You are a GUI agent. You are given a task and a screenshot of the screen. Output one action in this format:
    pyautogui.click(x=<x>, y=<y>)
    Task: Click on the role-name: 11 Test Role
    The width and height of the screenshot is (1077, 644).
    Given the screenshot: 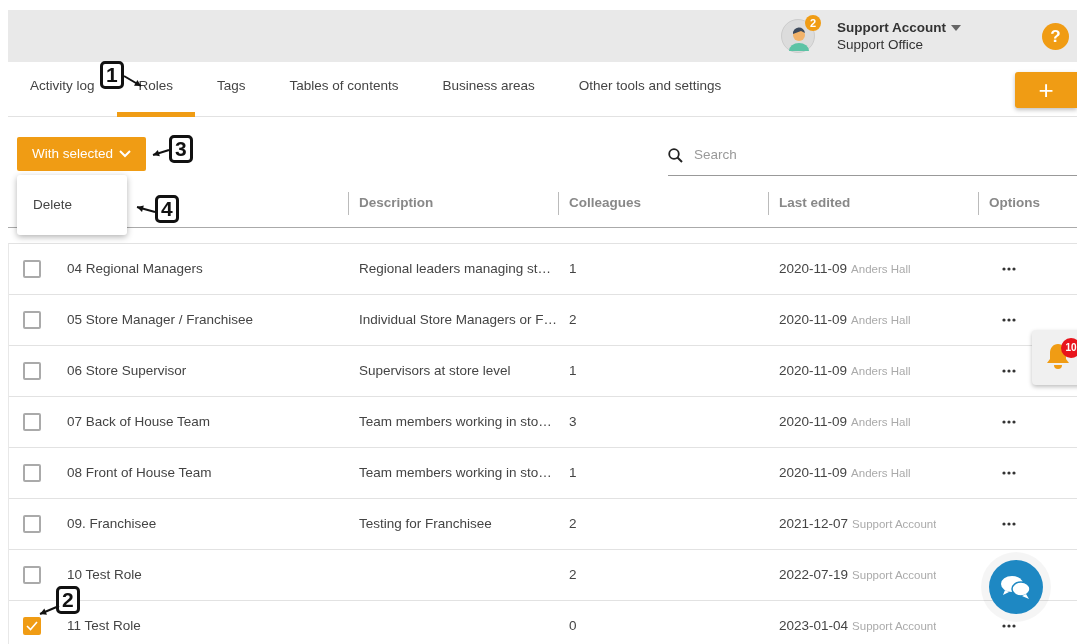 What is the action you would take?
    pyautogui.click(x=104, y=625)
    